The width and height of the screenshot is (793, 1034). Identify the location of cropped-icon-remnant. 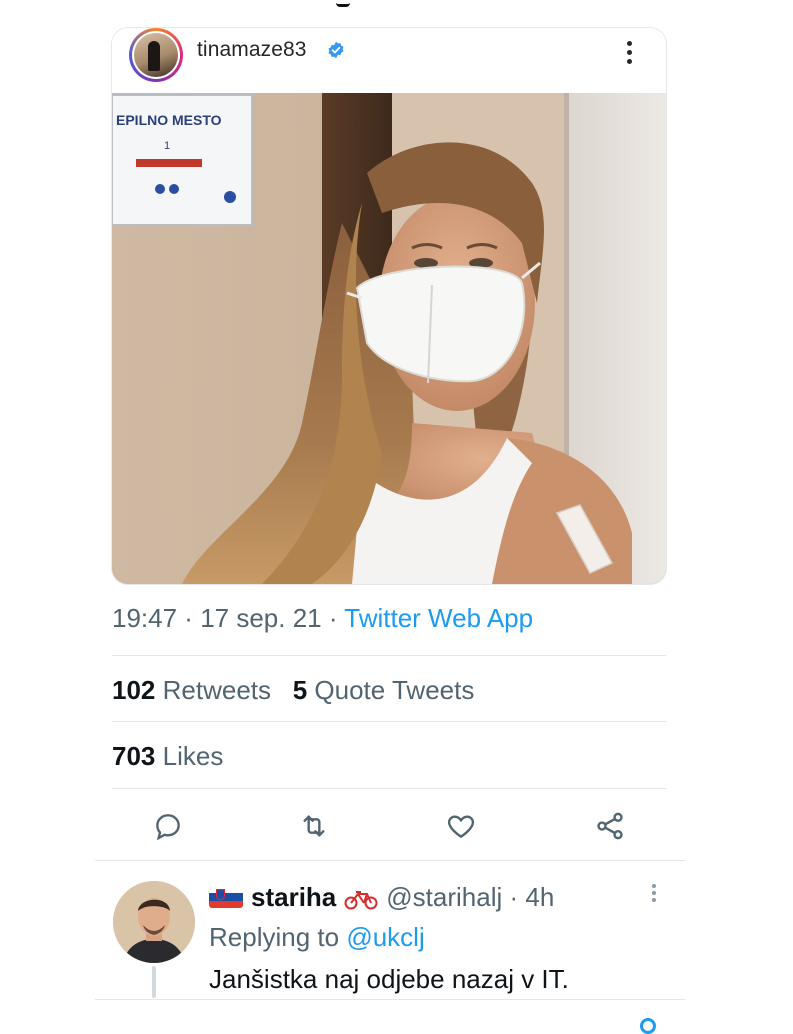
(648, 1026).